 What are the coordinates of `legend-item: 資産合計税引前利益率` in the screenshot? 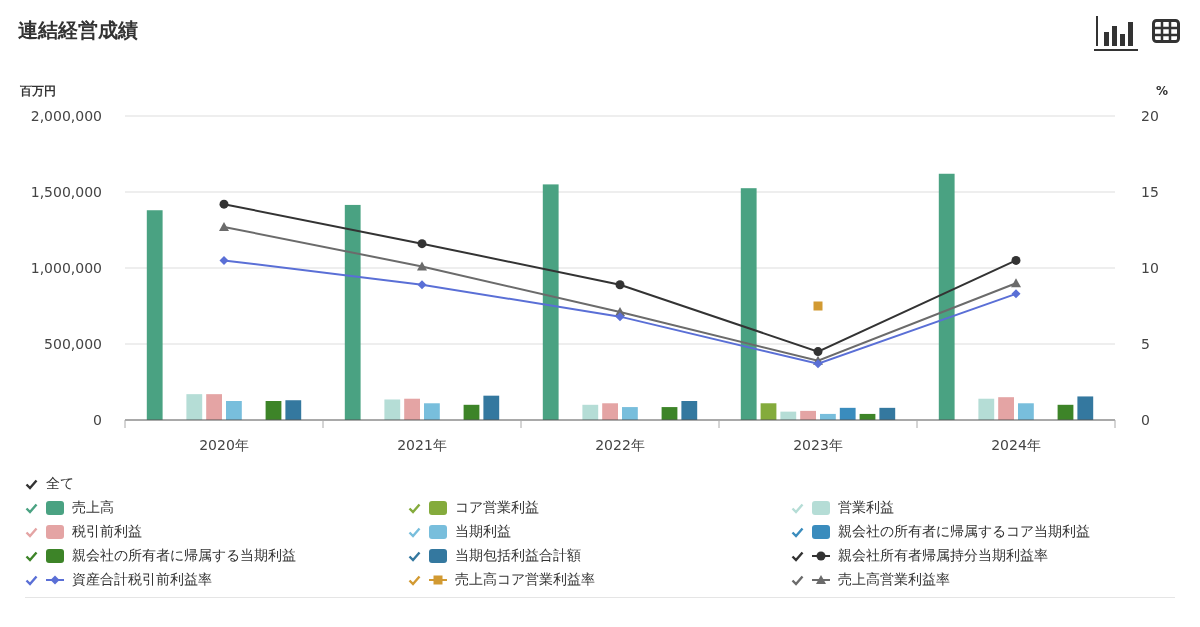 It's located at (216, 580).